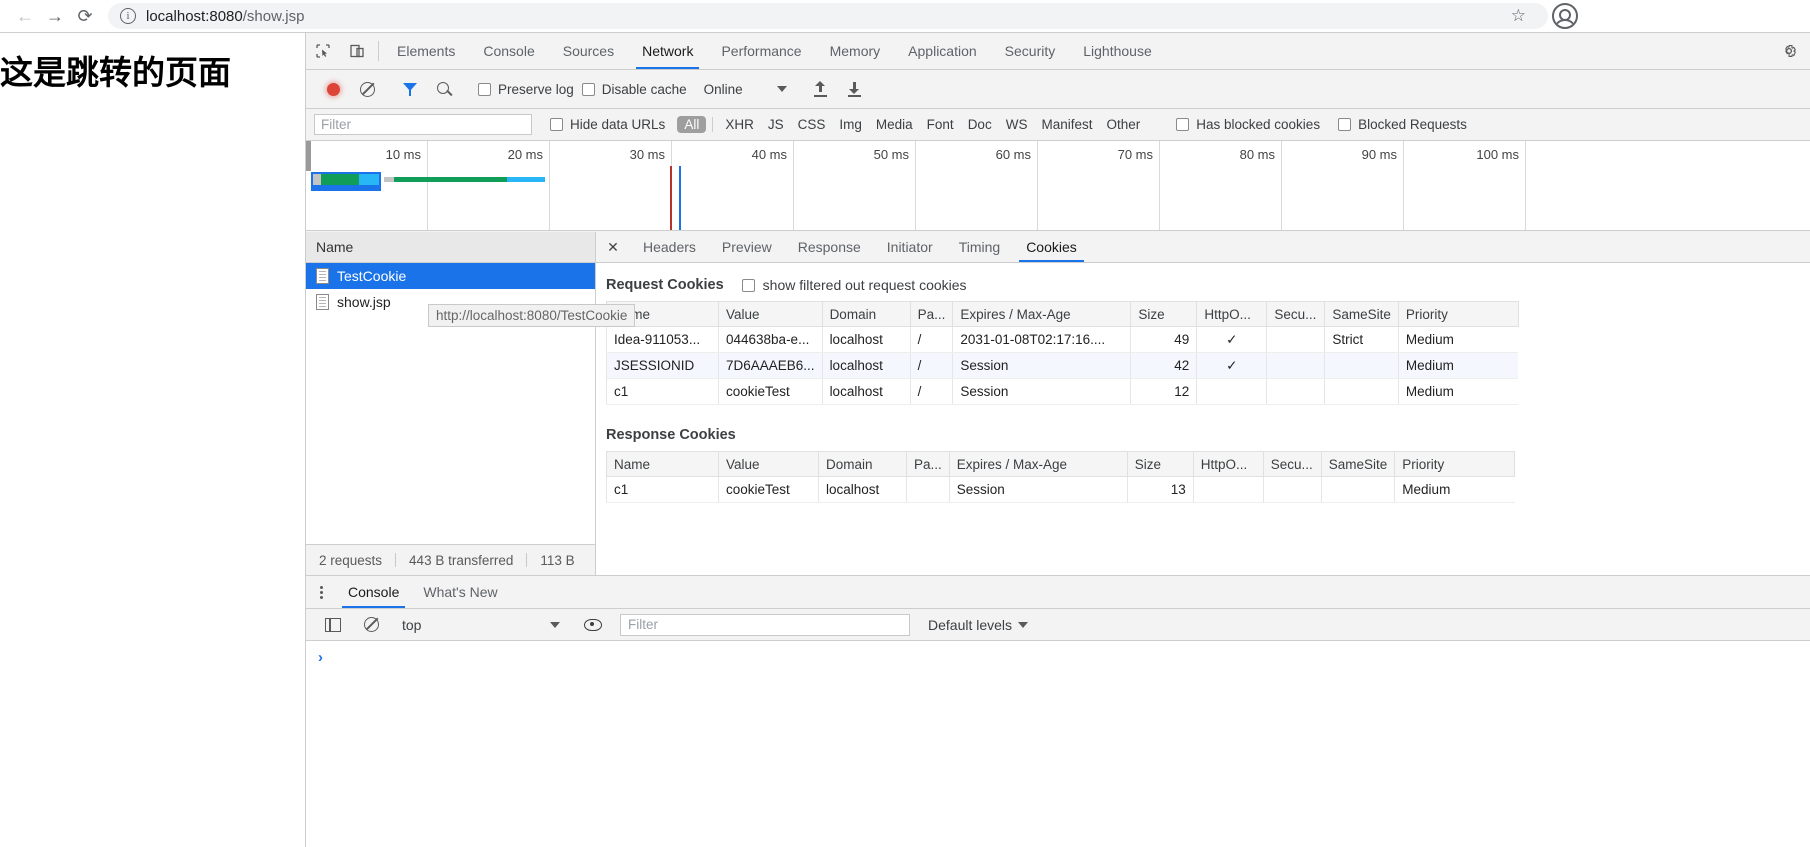 The image size is (1810, 847). Describe the element at coordinates (613, 247) in the screenshot. I see `close-icon: ✕` at that location.